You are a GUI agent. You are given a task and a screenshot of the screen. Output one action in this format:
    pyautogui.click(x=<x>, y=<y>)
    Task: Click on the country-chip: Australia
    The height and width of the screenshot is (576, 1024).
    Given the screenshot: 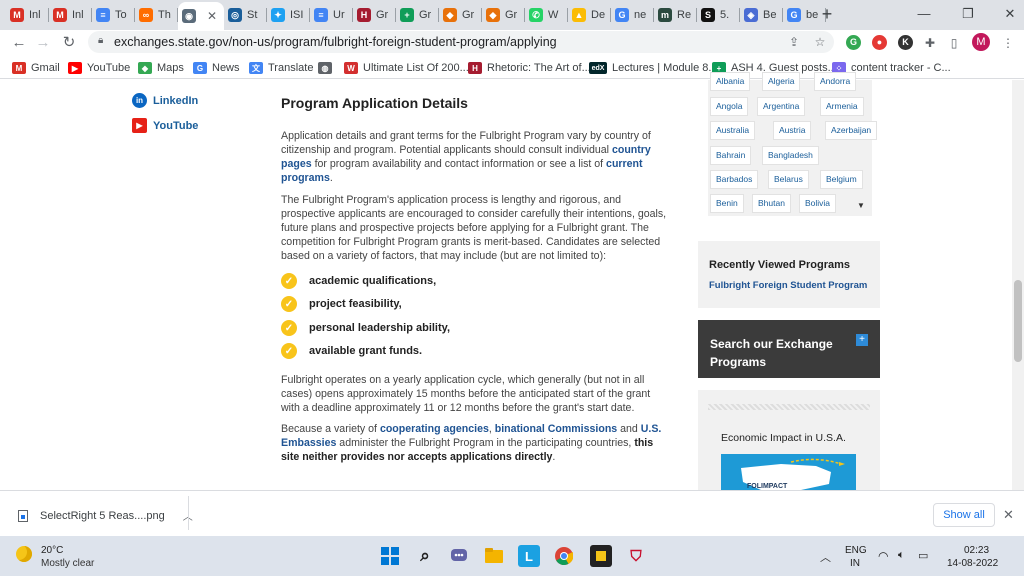 What is the action you would take?
    pyautogui.click(x=733, y=130)
    